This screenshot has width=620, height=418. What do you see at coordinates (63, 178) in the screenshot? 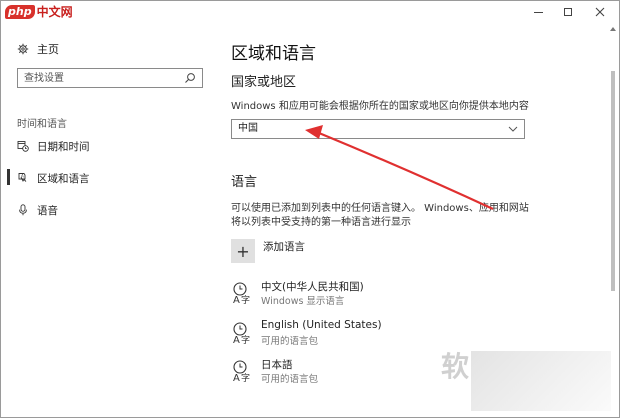
I see `sidebar-item-label: 区域和语言` at bounding box center [63, 178].